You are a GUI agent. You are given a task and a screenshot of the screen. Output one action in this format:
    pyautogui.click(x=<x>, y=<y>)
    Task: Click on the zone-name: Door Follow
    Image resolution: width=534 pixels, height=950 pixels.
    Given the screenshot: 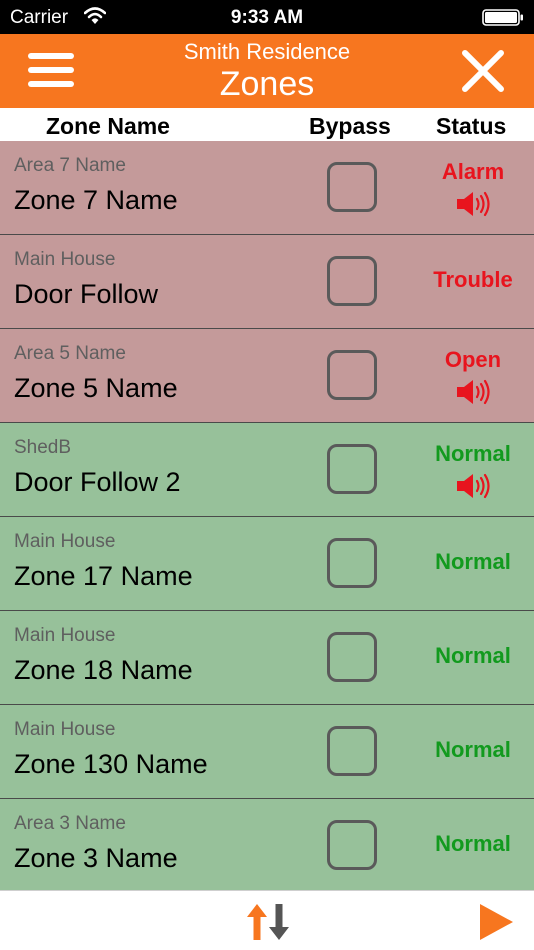 What is the action you would take?
    pyautogui.click(x=86, y=294)
    